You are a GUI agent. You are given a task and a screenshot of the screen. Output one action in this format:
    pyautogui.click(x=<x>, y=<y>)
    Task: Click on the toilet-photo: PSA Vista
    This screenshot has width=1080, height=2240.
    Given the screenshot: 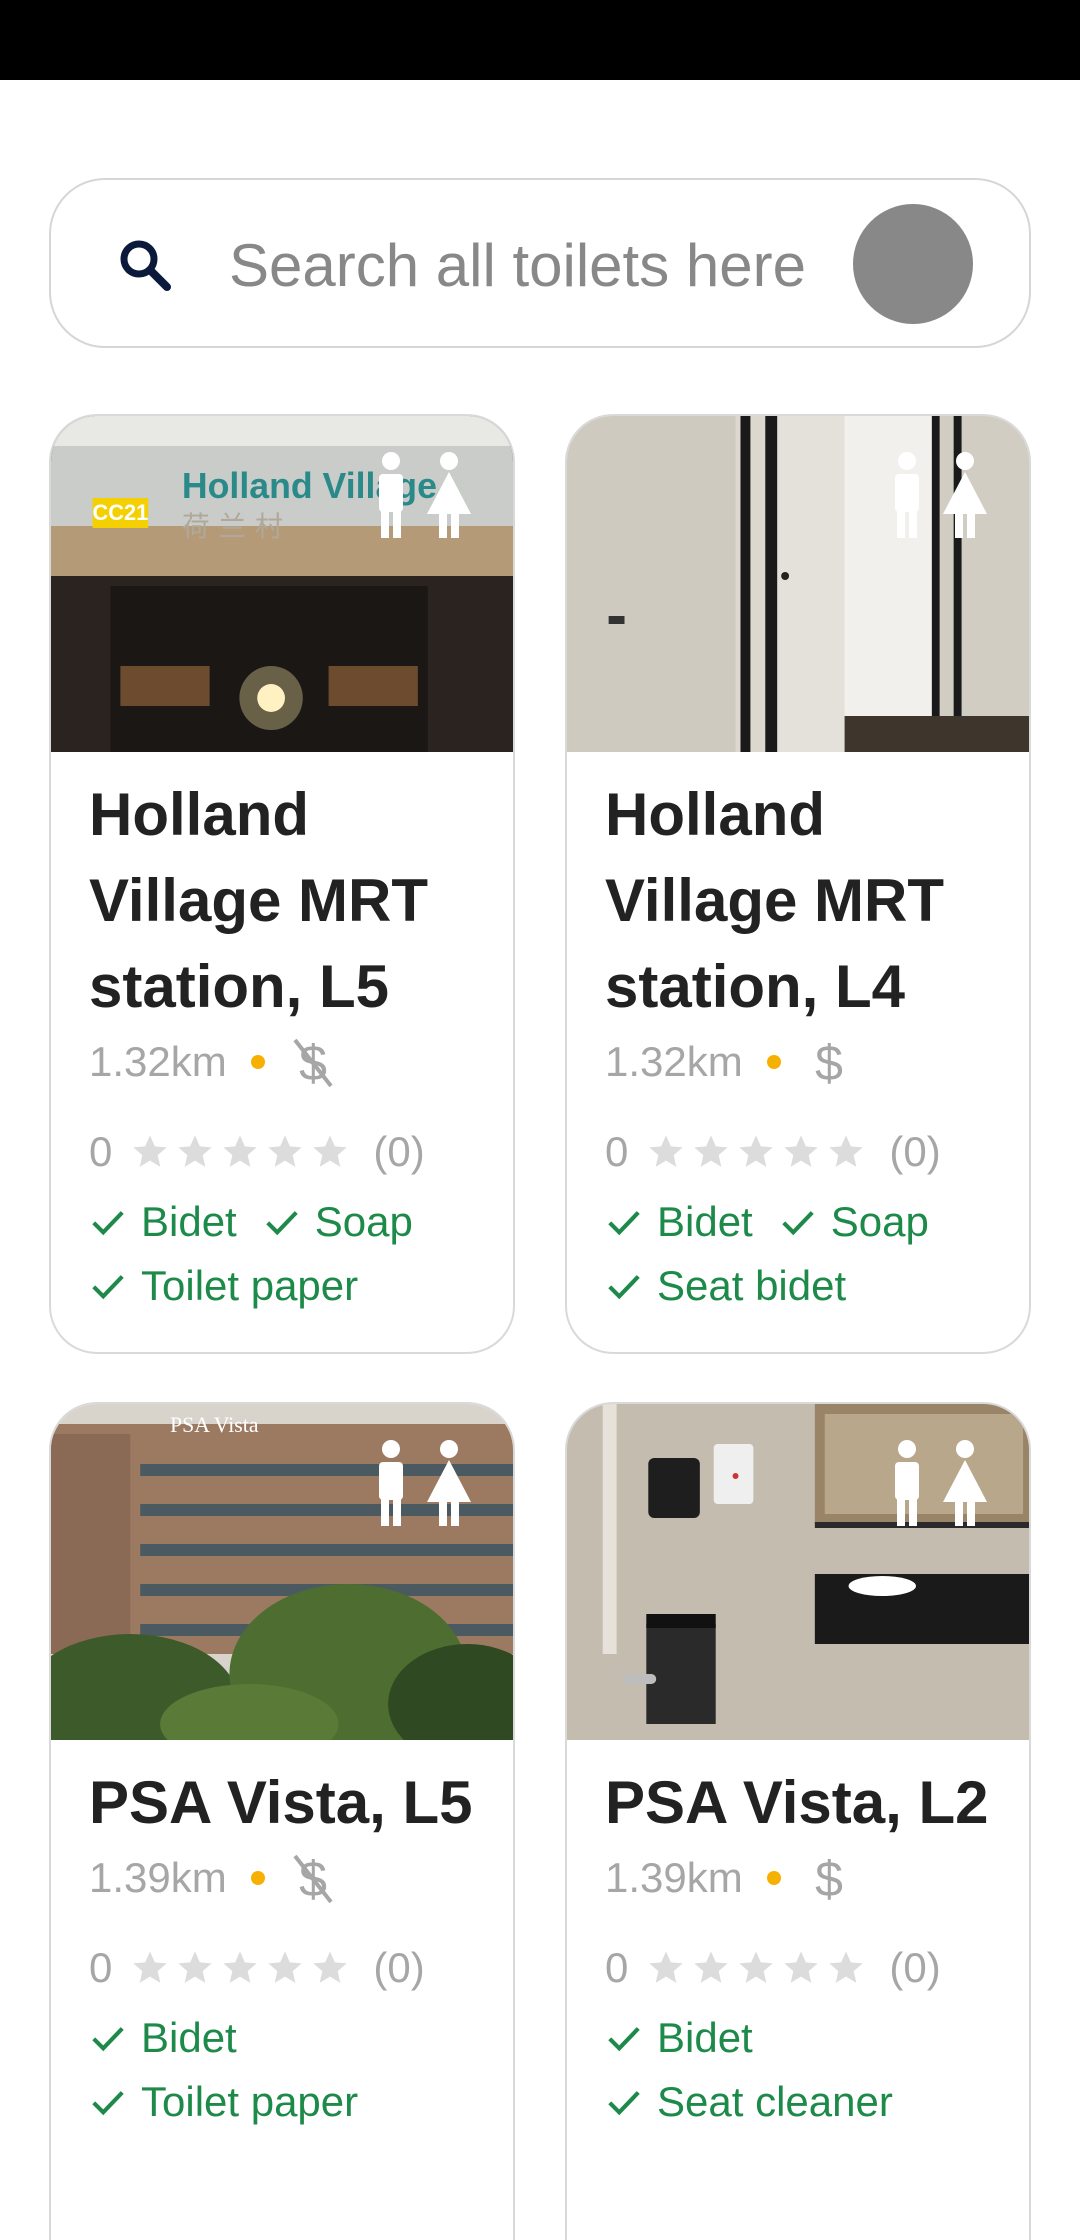 What is the action you would take?
    pyautogui.click(x=282, y=1572)
    